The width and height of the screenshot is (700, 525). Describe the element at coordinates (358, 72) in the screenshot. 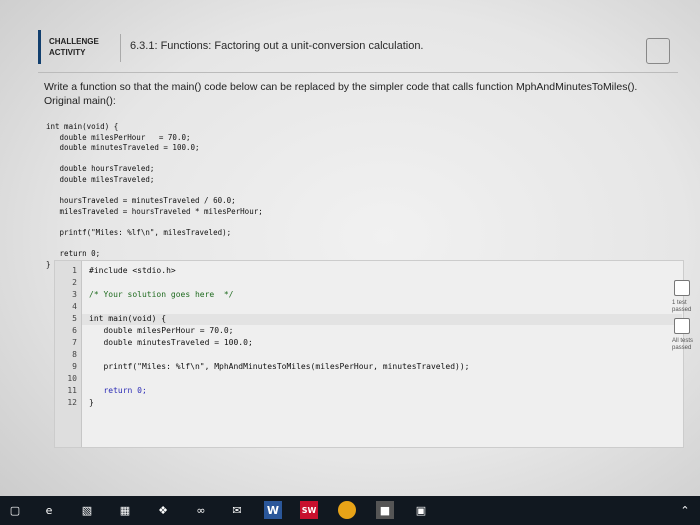

I see `header-rule` at that location.